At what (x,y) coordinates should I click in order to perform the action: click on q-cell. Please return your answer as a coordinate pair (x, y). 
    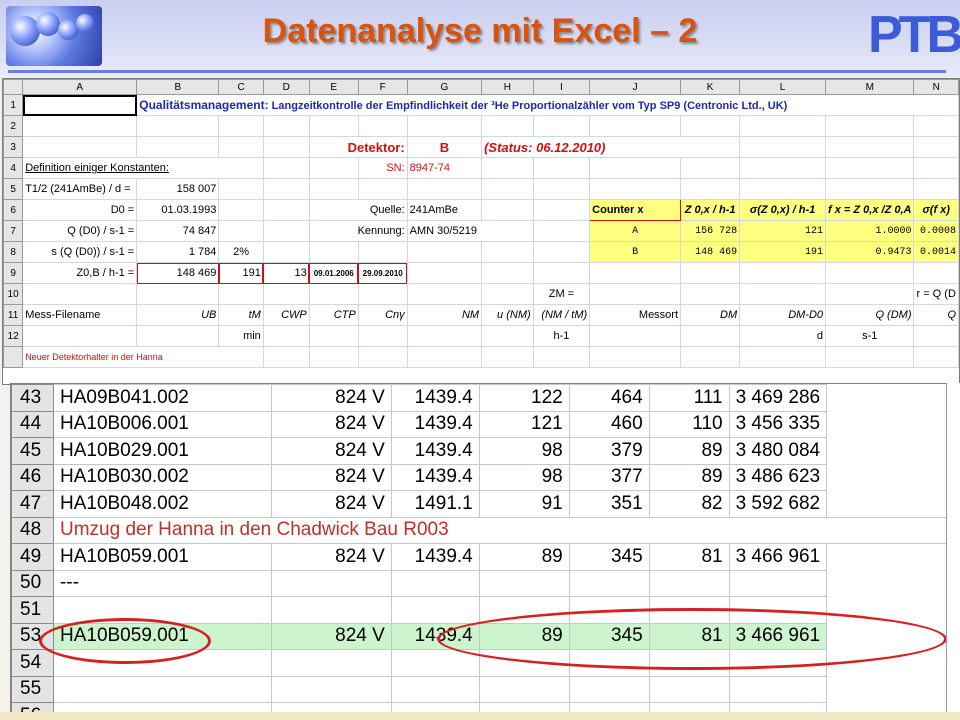
    Looking at the image, I should click on (778, 689).